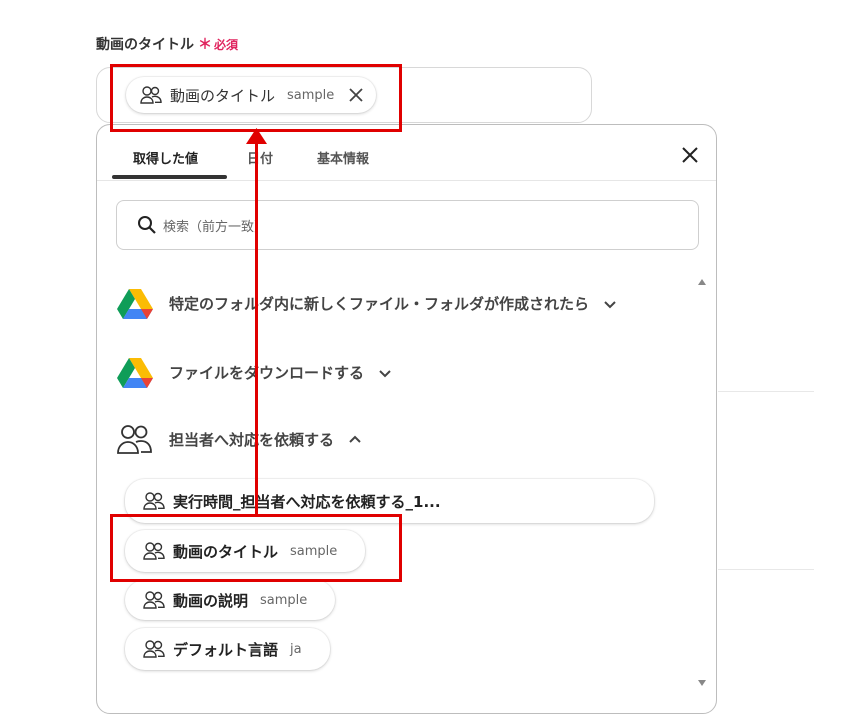  Describe the element at coordinates (215, 227) in the screenshot. I see `search-placeholder: 検索（前方一致）` at that location.